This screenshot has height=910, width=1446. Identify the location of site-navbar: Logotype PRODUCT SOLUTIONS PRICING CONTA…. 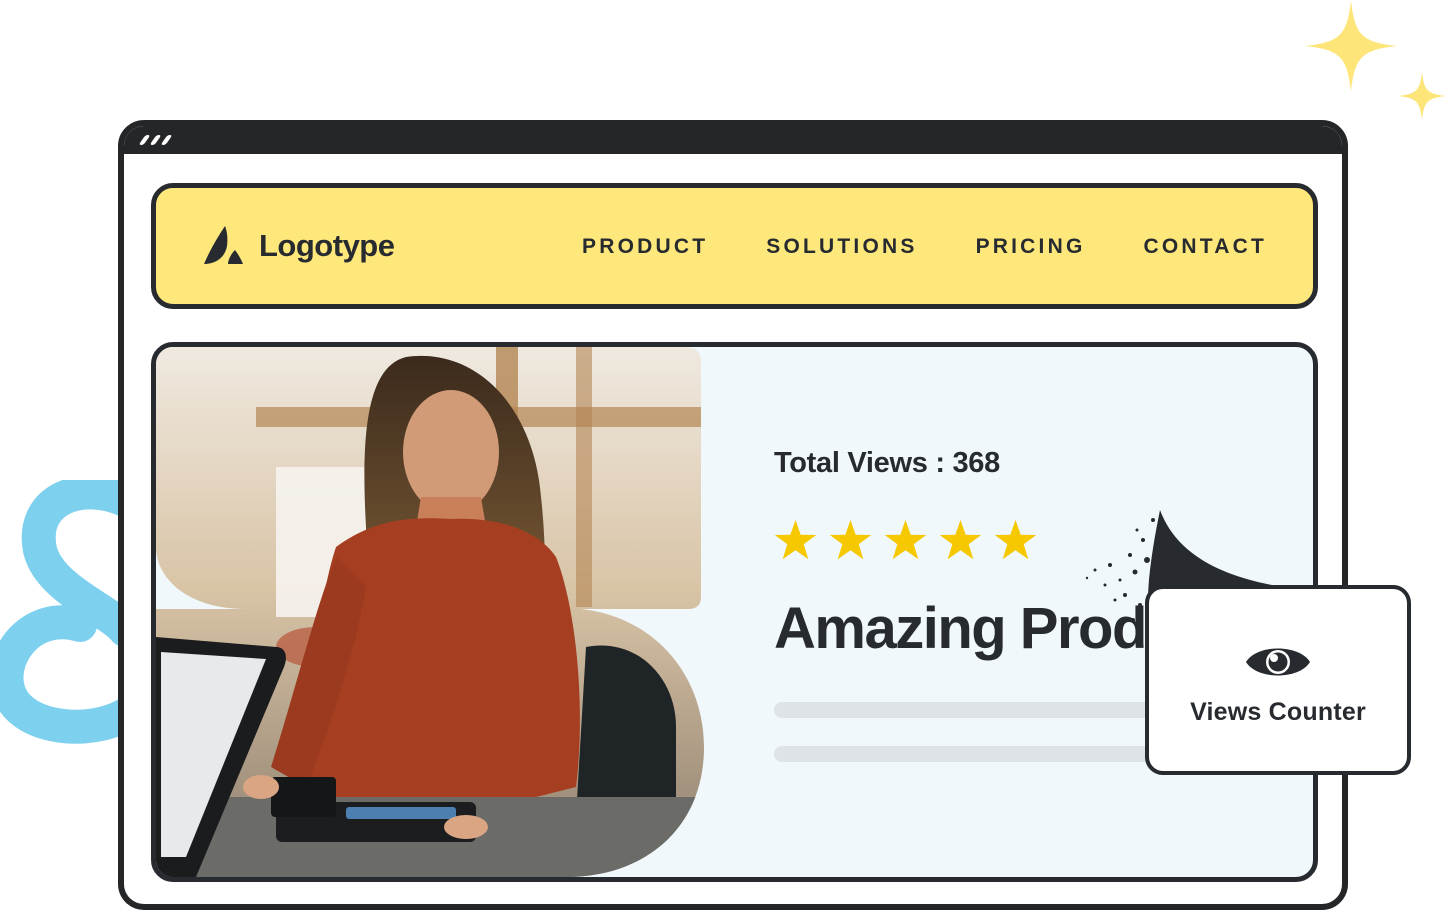
(734, 246).